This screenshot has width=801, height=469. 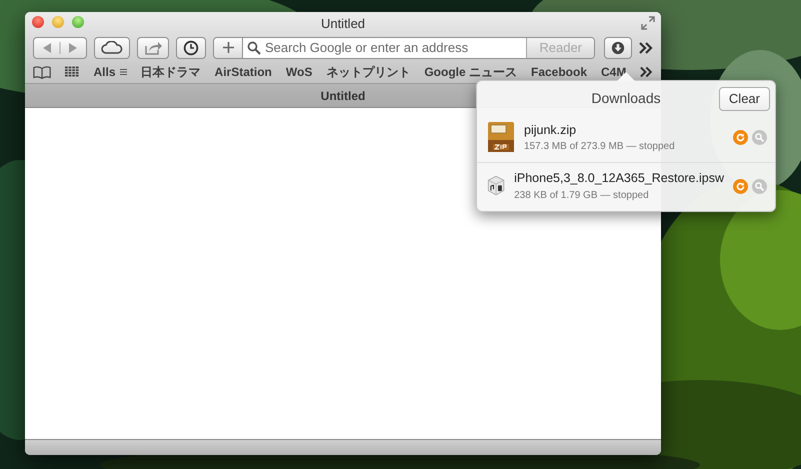 What do you see at coordinates (744, 98) in the screenshot?
I see `clear-button: Clear` at bounding box center [744, 98].